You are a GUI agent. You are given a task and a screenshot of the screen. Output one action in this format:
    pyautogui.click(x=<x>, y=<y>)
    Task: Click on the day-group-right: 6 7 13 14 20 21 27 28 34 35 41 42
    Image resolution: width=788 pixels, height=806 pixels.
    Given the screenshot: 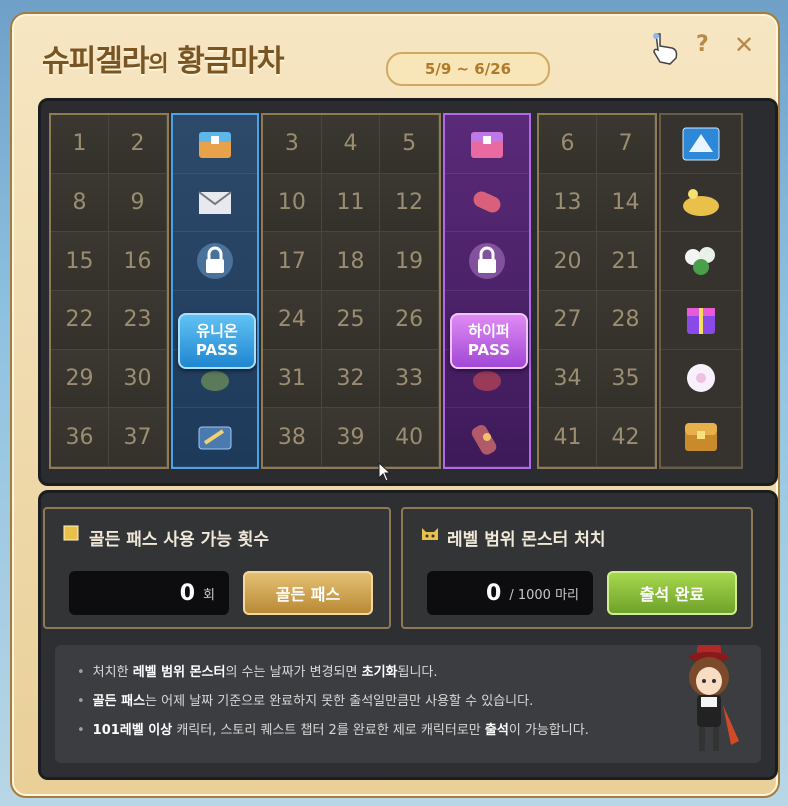 What is the action you would take?
    pyautogui.click(x=597, y=291)
    